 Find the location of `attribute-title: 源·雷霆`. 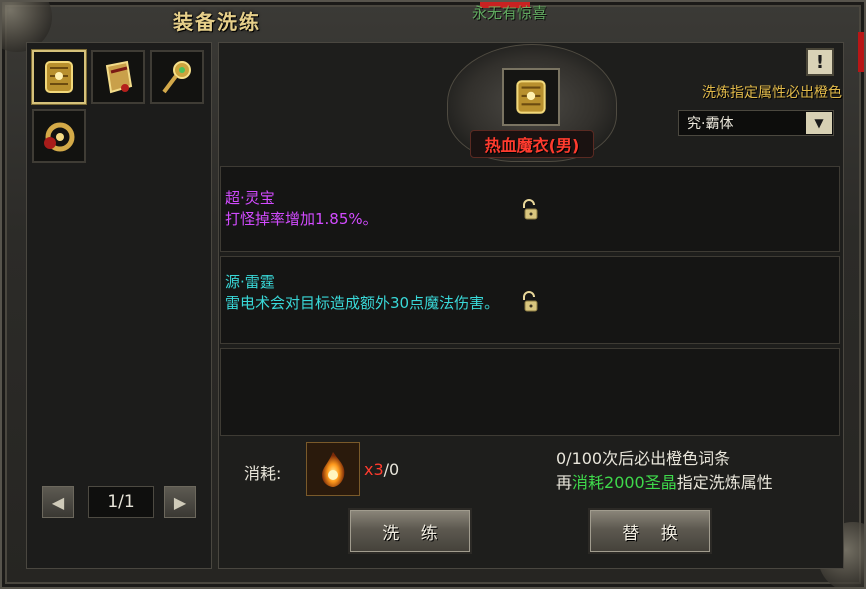

attribute-title: 源·雷霆 is located at coordinates (250, 282).